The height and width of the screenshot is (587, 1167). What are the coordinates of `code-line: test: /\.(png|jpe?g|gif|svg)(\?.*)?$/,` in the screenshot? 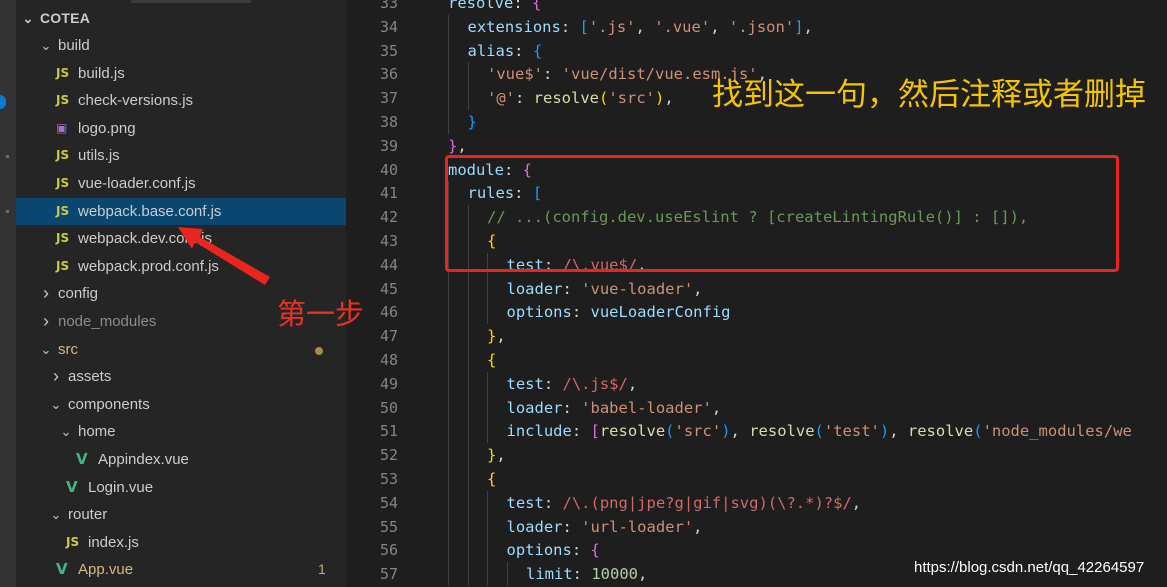 It's located at (684, 503).